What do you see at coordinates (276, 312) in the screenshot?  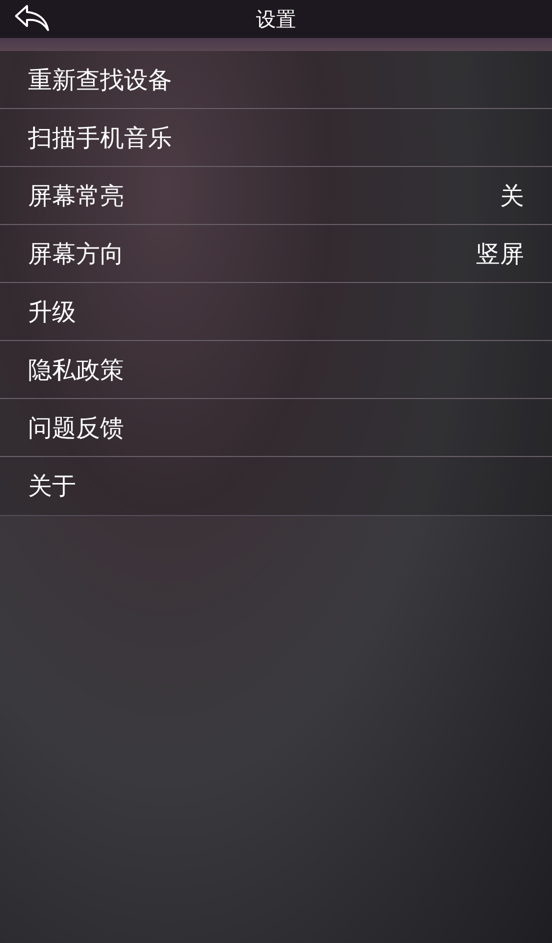 I see `settings-item: 升级` at bounding box center [276, 312].